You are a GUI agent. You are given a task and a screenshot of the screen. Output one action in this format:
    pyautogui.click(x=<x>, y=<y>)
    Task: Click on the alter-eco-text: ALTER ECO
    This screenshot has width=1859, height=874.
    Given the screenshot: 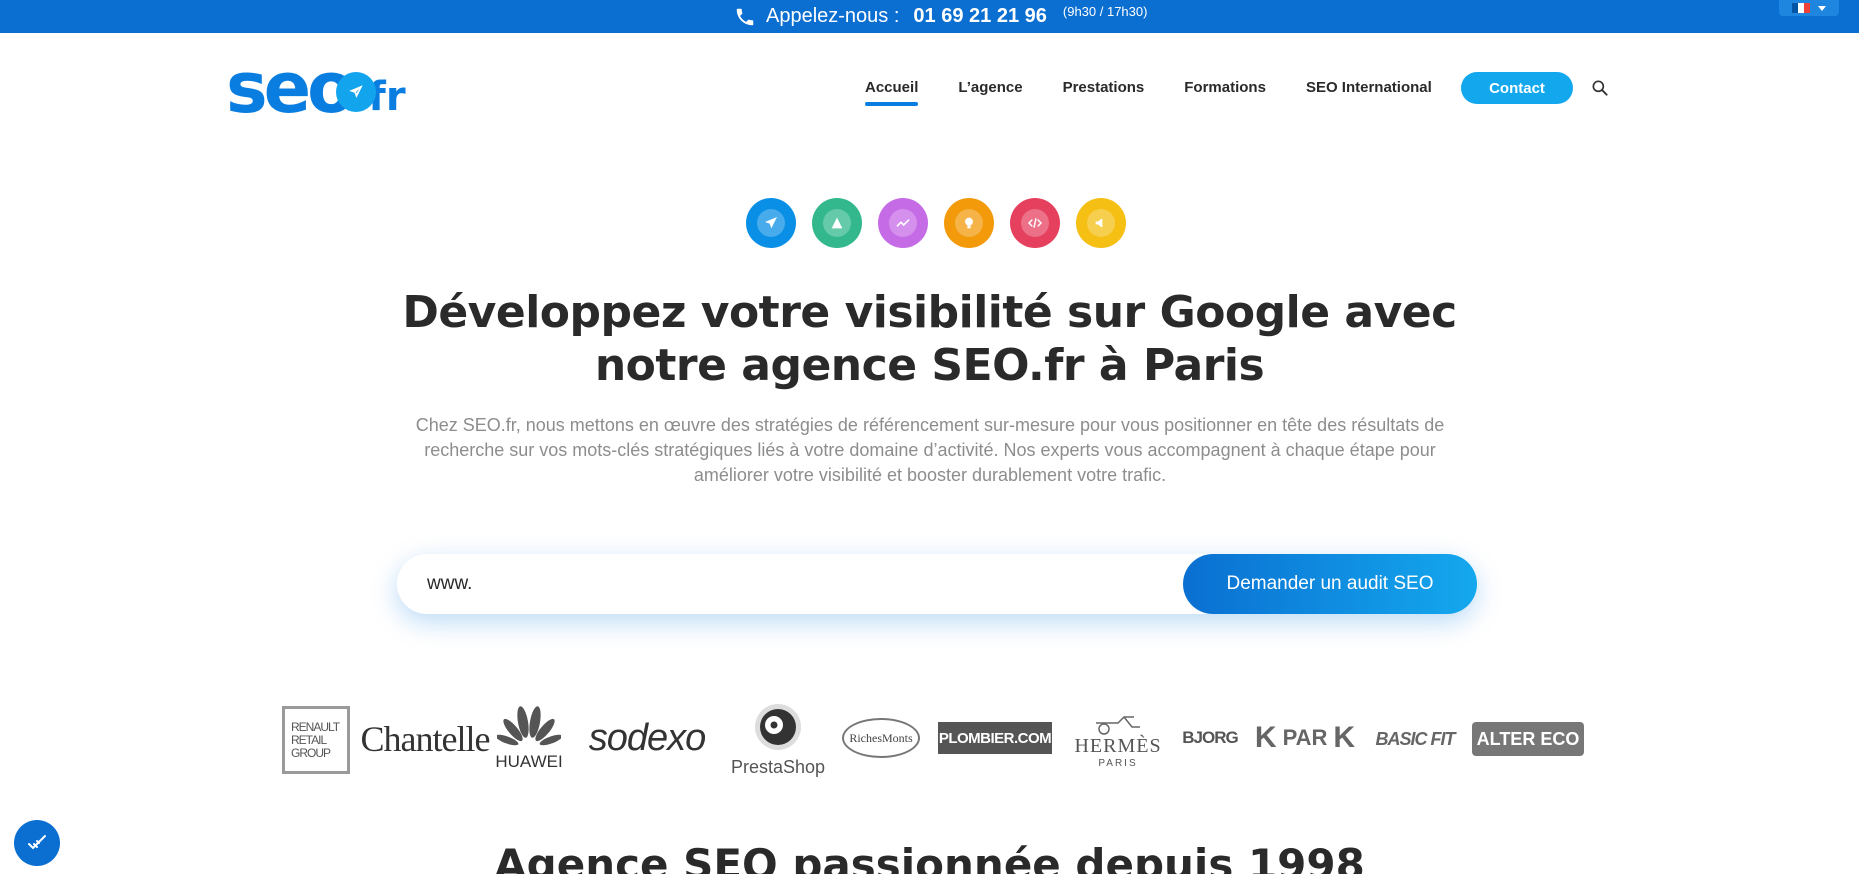 What is the action you would take?
    pyautogui.click(x=1528, y=738)
    